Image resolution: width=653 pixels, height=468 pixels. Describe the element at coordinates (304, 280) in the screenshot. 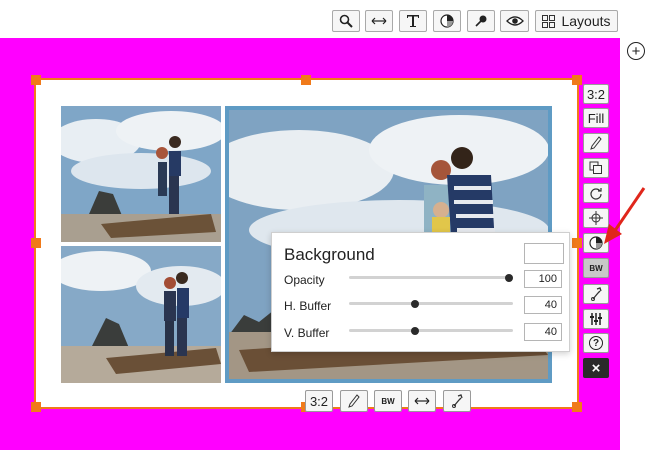

I see `opacity-label: Opacity` at that location.